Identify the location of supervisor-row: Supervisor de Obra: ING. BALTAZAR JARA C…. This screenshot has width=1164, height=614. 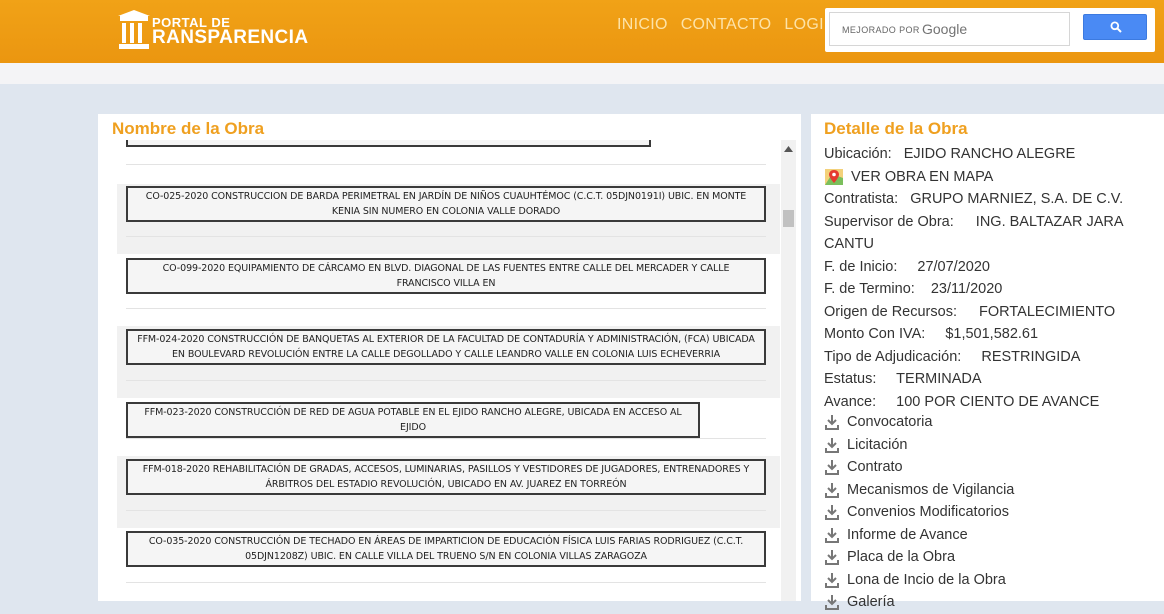
(984, 233).